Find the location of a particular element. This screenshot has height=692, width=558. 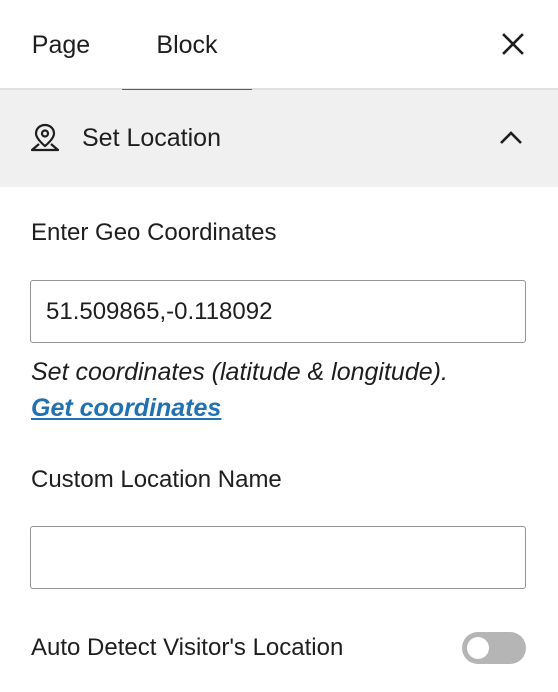

panel-title: Set Location is located at coordinates (151, 138).